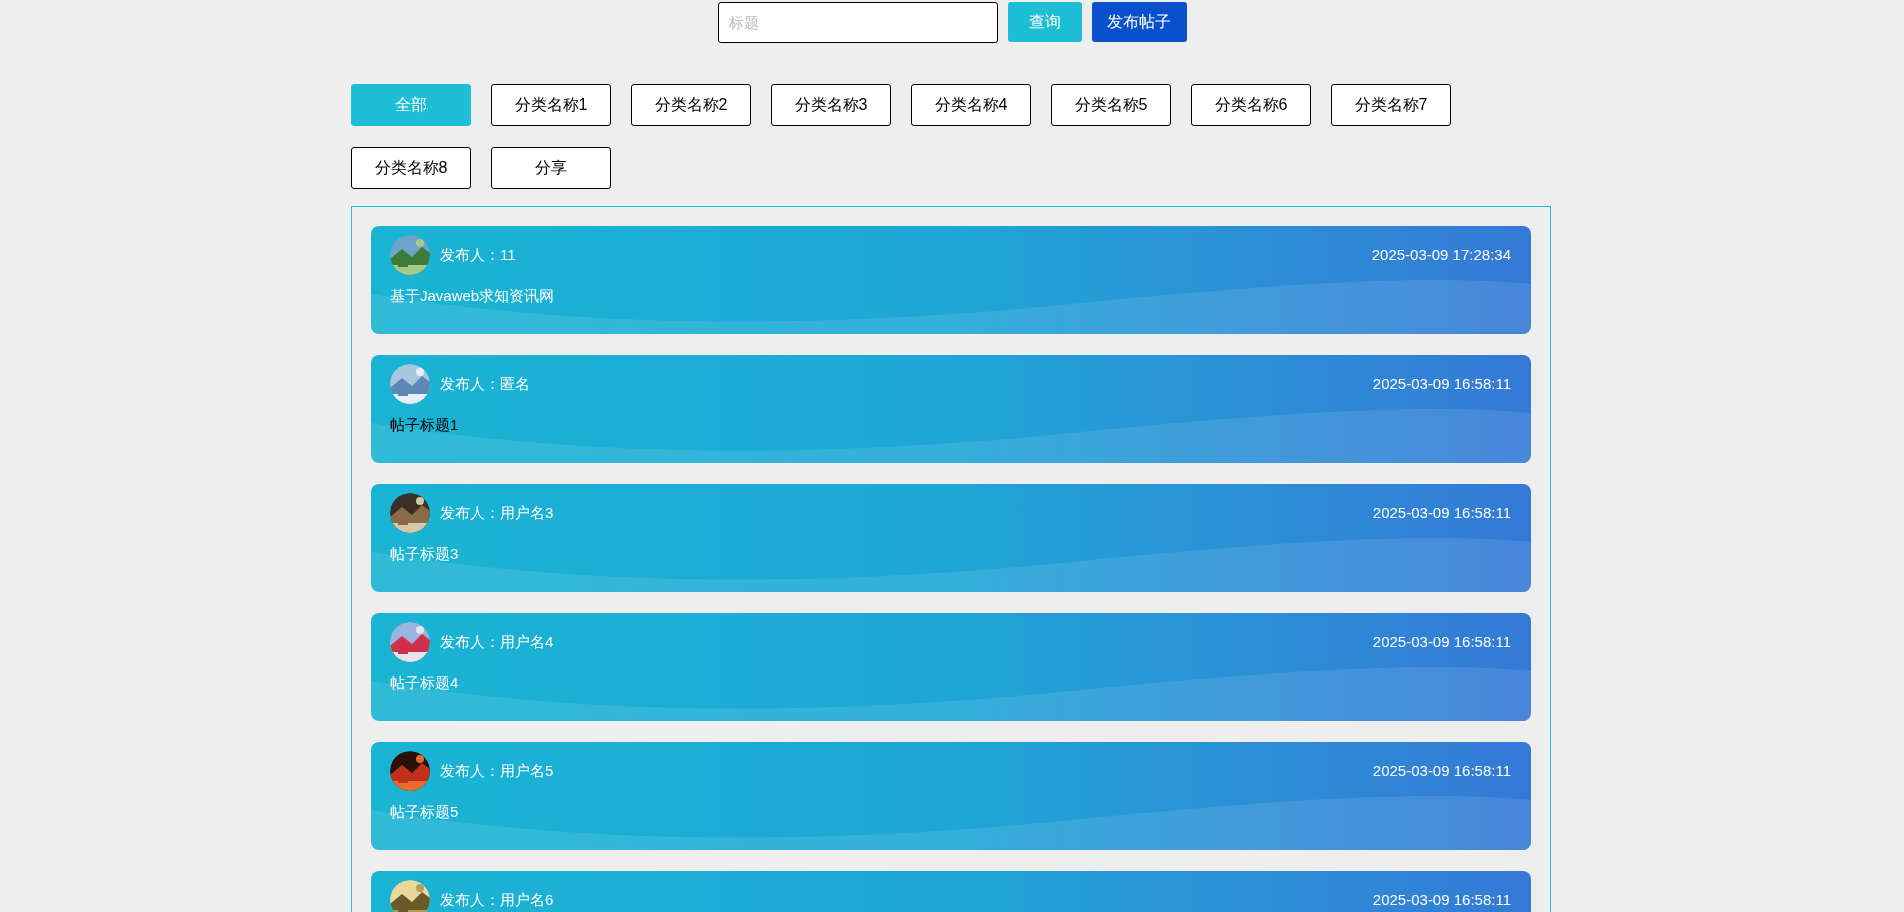 The width and height of the screenshot is (1904, 912). I want to click on post-card: 发布人：用户名3 2025-03-09 16:58:11 帖子标题3, so click(951, 538).